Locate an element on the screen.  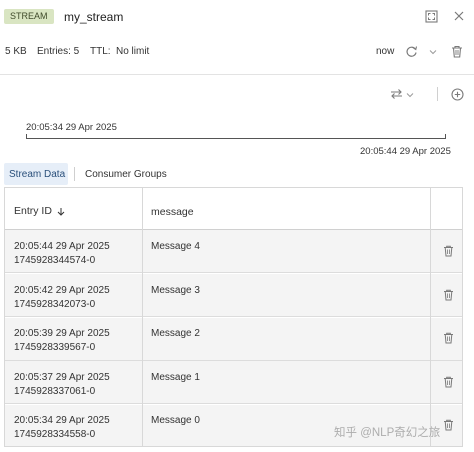
entry-id: 1745928344574-0 is located at coordinates (55, 260).